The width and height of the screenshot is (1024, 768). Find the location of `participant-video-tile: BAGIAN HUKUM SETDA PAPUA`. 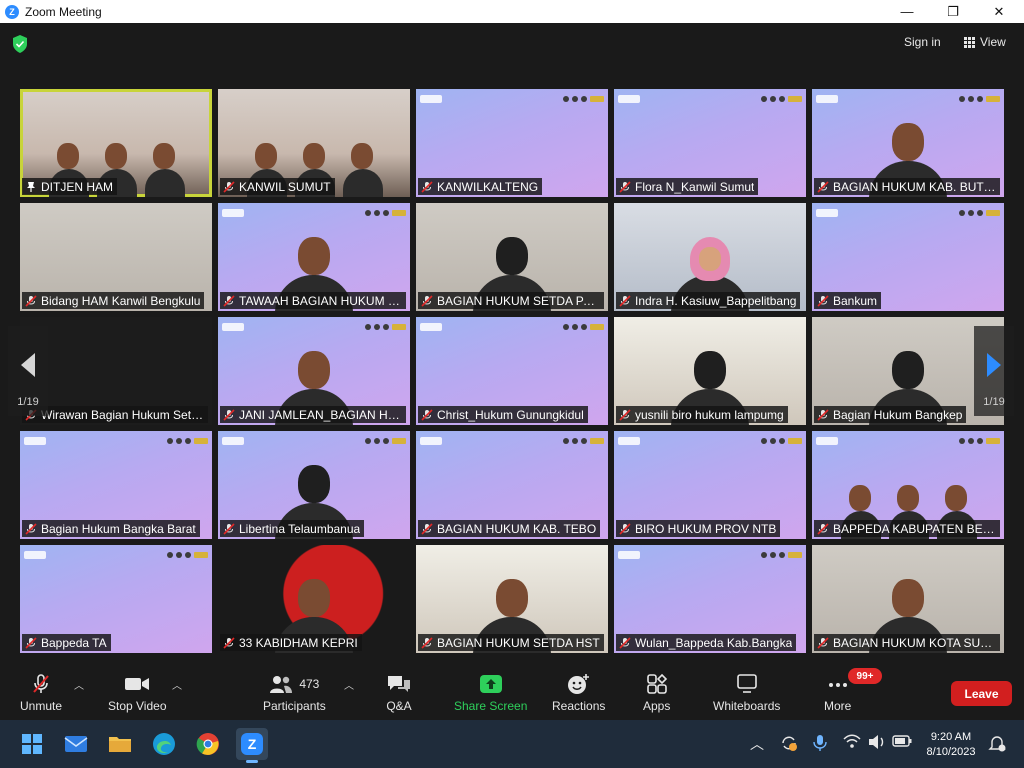

participant-video-tile: BAGIAN HUKUM SETDA PAPUA is located at coordinates (512, 257).